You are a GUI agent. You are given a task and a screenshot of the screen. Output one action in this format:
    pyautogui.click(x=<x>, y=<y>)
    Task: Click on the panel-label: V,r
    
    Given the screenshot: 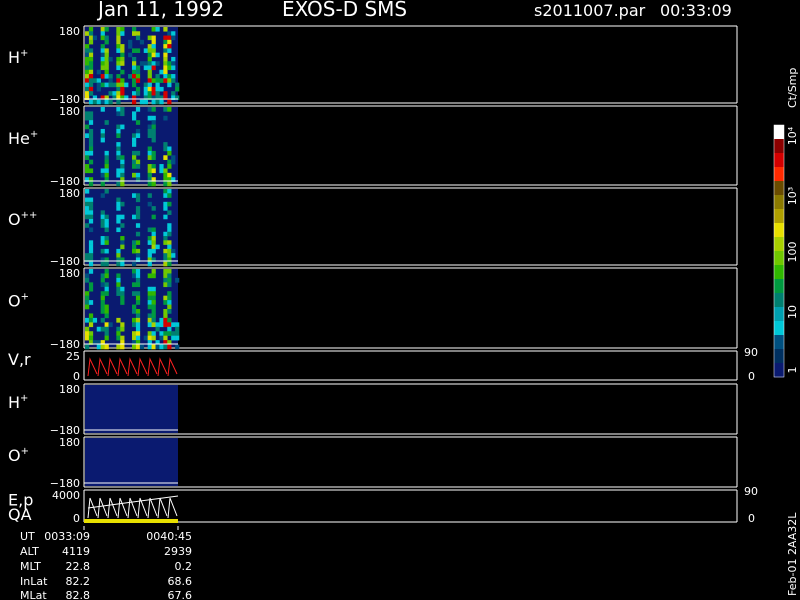 What is the action you would take?
    pyautogui.click(x=19, y=359)
    